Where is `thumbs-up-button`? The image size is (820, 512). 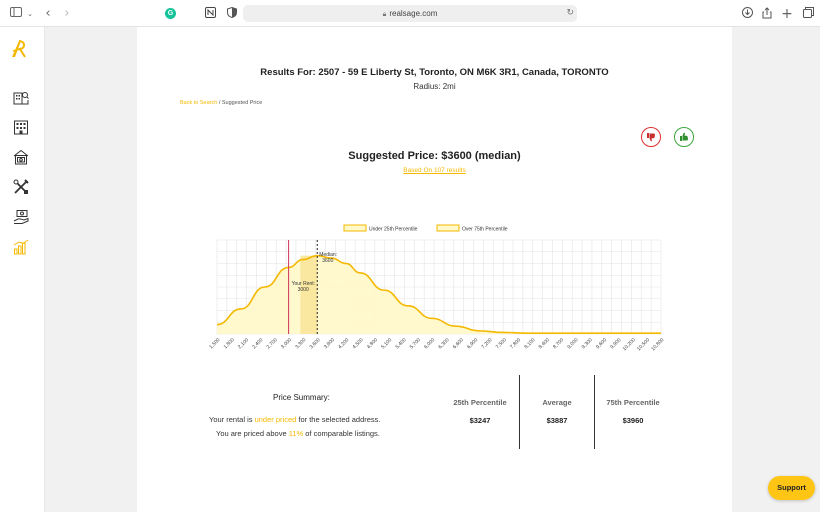 thumbs-up-button is located at coordinates (684, 137).